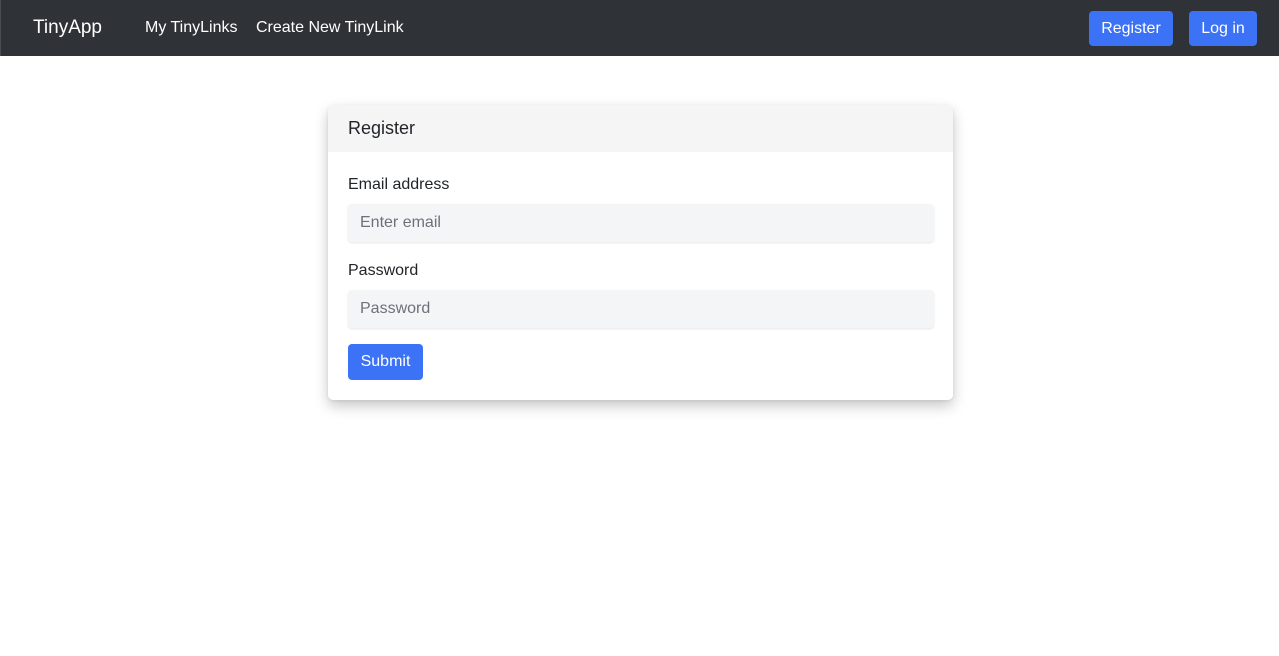  What do you see at coordinates (330, 28) in the screenshot?
I see `nav-link-create-tinylink: Create New TinyLink` at bounding box center [330, 28].